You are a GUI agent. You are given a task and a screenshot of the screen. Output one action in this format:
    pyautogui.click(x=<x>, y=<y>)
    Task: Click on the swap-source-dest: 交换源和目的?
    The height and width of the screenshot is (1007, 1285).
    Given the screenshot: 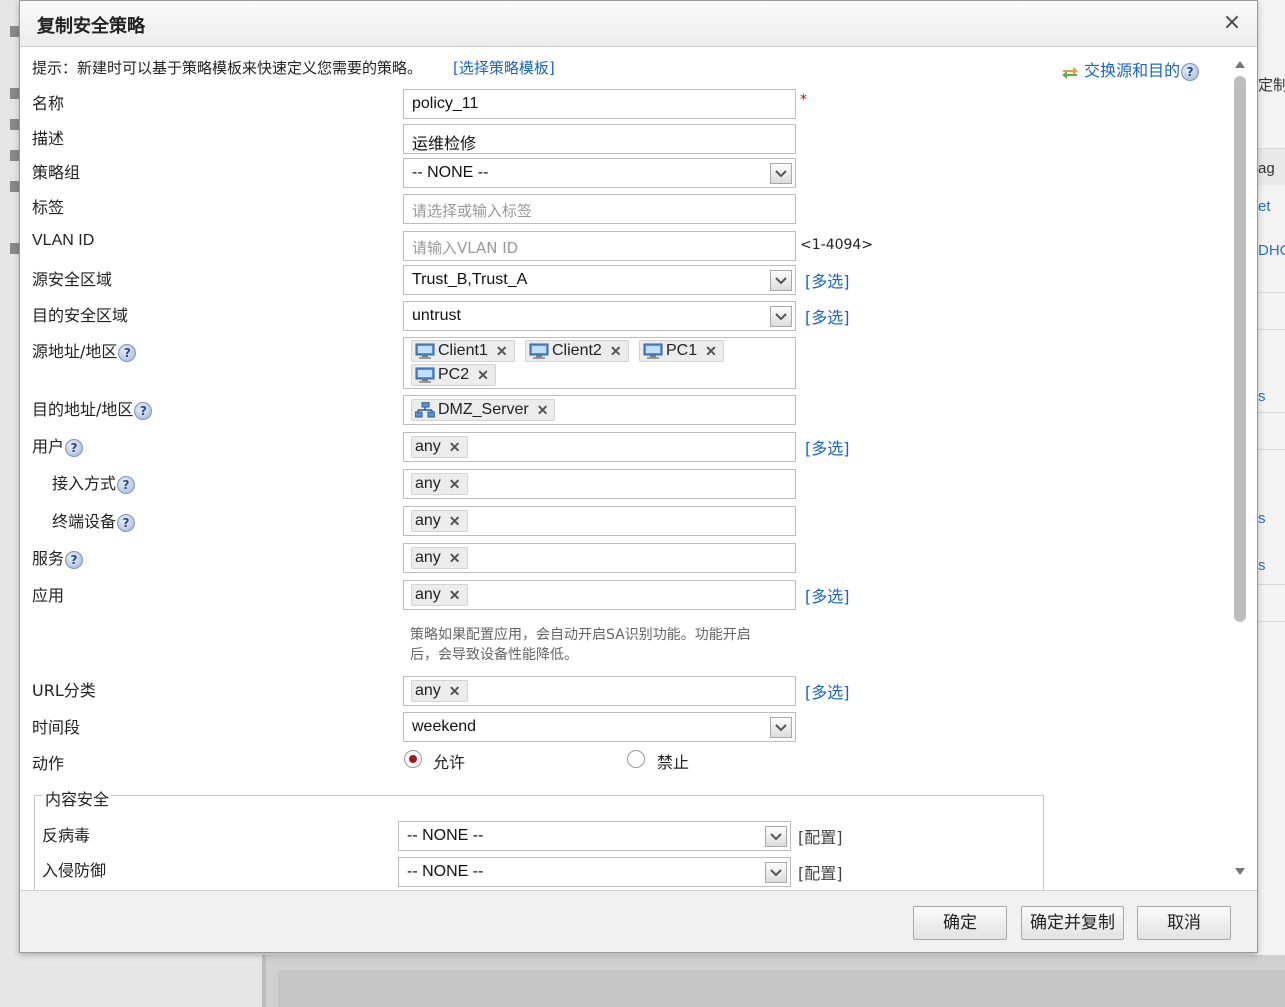 What is the action you would take?
    pyautogui.click(x=1130, y=69)
    